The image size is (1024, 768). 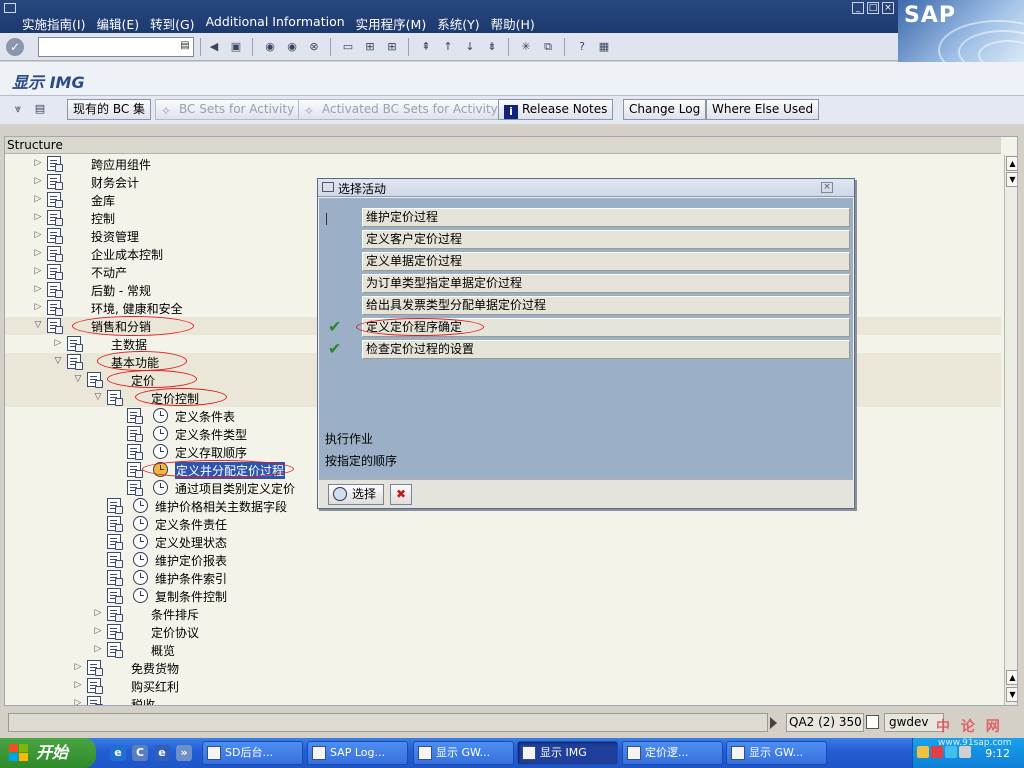 What do you see at coordinates (827, 187) in the screenshot?
I see `dialog-close-icon: ×` at bounding box center [827, 187].